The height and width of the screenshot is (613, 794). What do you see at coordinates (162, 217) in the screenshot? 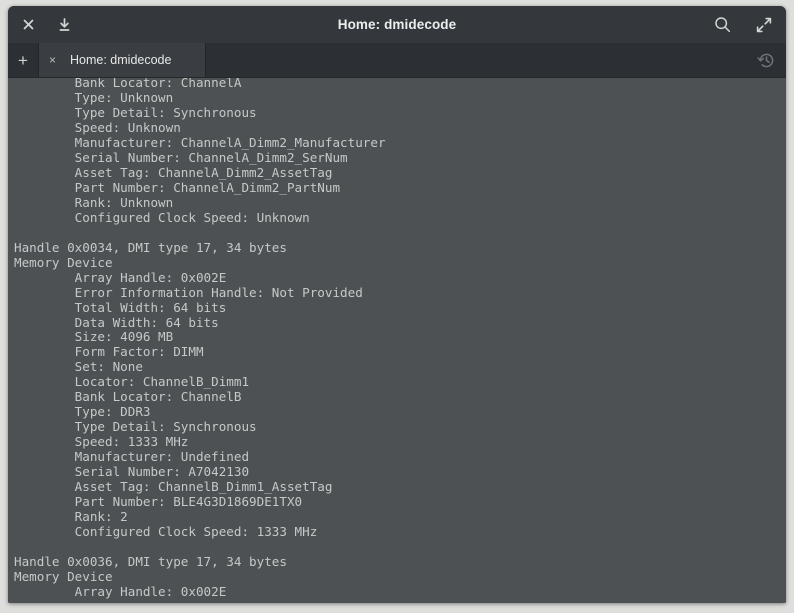
I see `terminal-line: Configured Clock Speed: Unknown` at bounding box center [162, 217].